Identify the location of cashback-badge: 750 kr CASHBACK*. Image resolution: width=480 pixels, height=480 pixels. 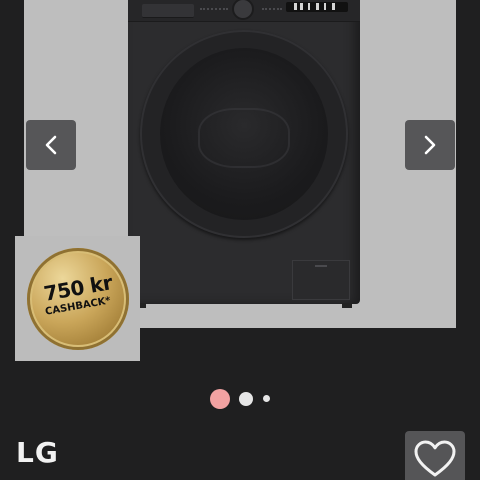
(77, 298).